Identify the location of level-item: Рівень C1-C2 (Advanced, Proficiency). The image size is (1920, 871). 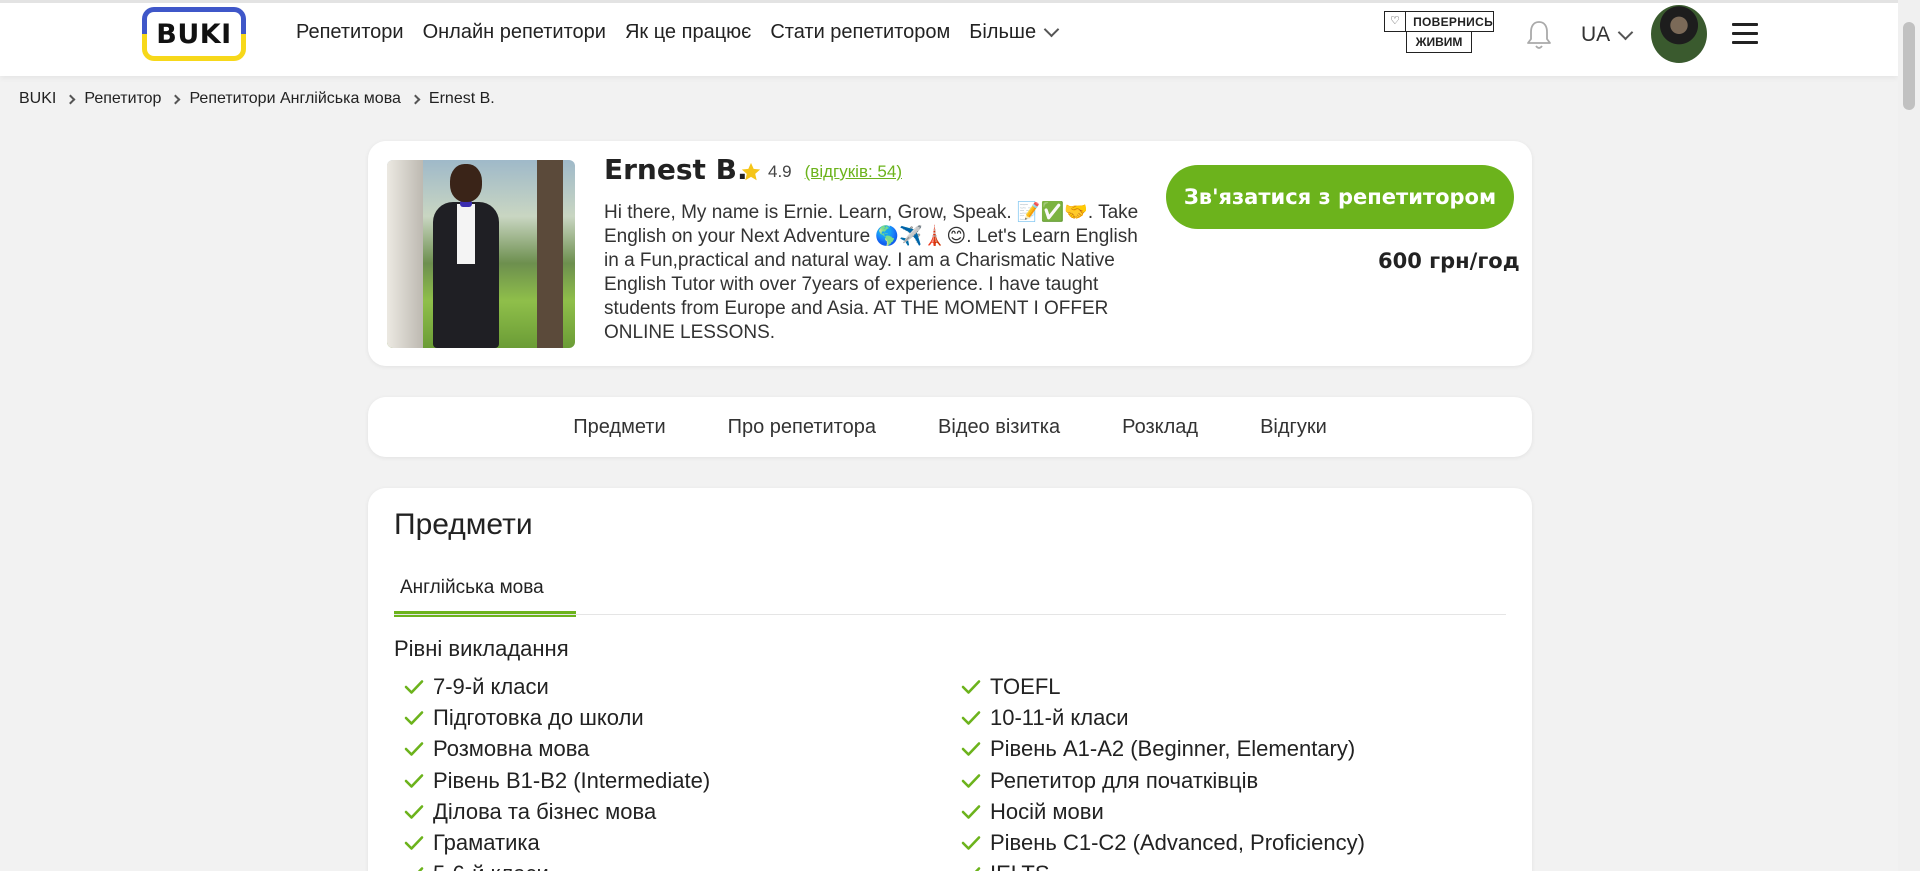
(1158, 842).